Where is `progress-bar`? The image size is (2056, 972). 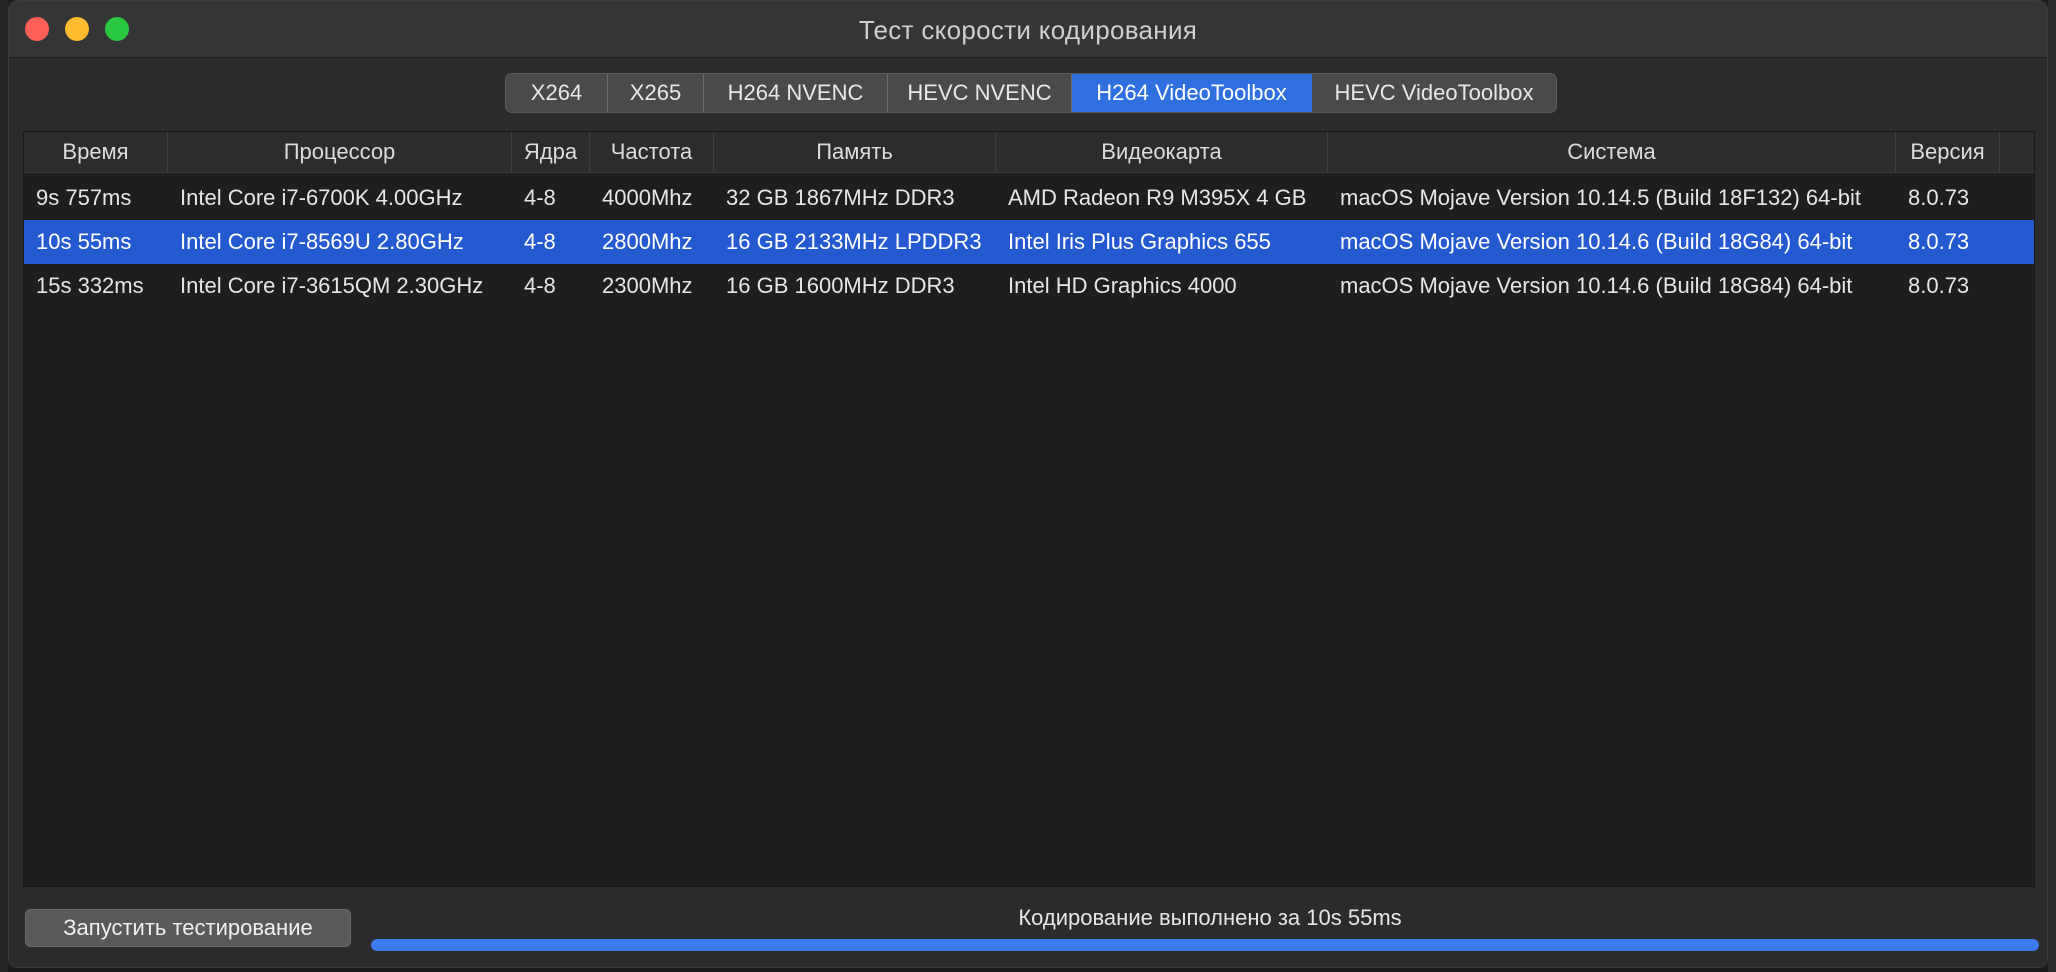
progress-bar is located at coordinates (1205, 945).